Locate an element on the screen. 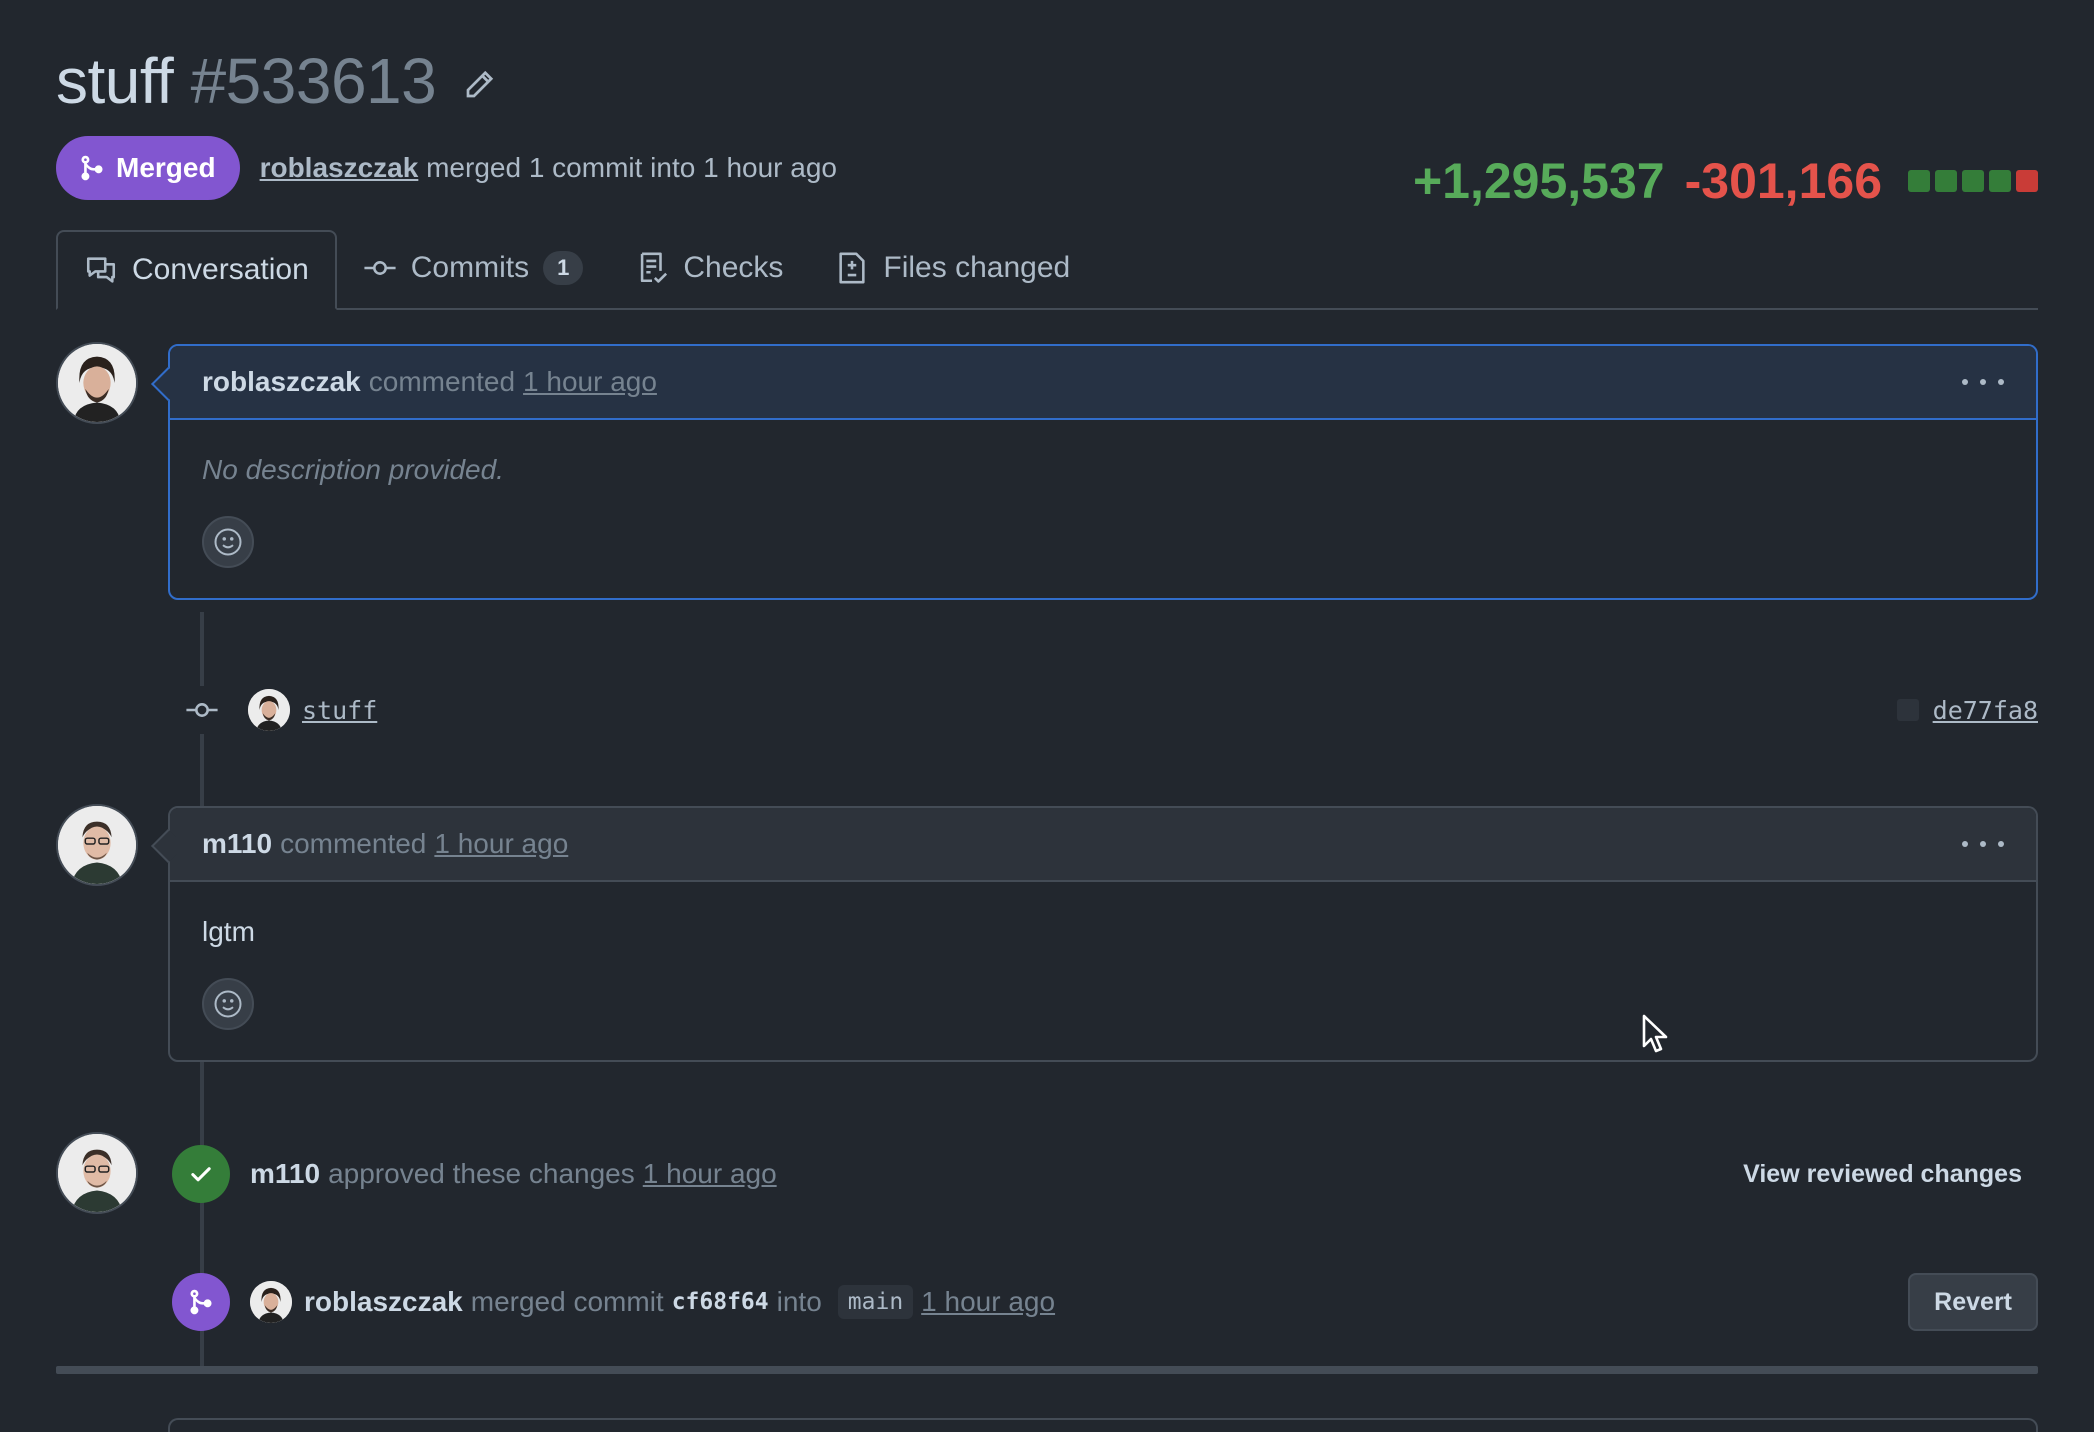 Image resolution: width=2094 pixels, height=1432 pixels. comment-author: m110 is located at coordinates (237, 844).